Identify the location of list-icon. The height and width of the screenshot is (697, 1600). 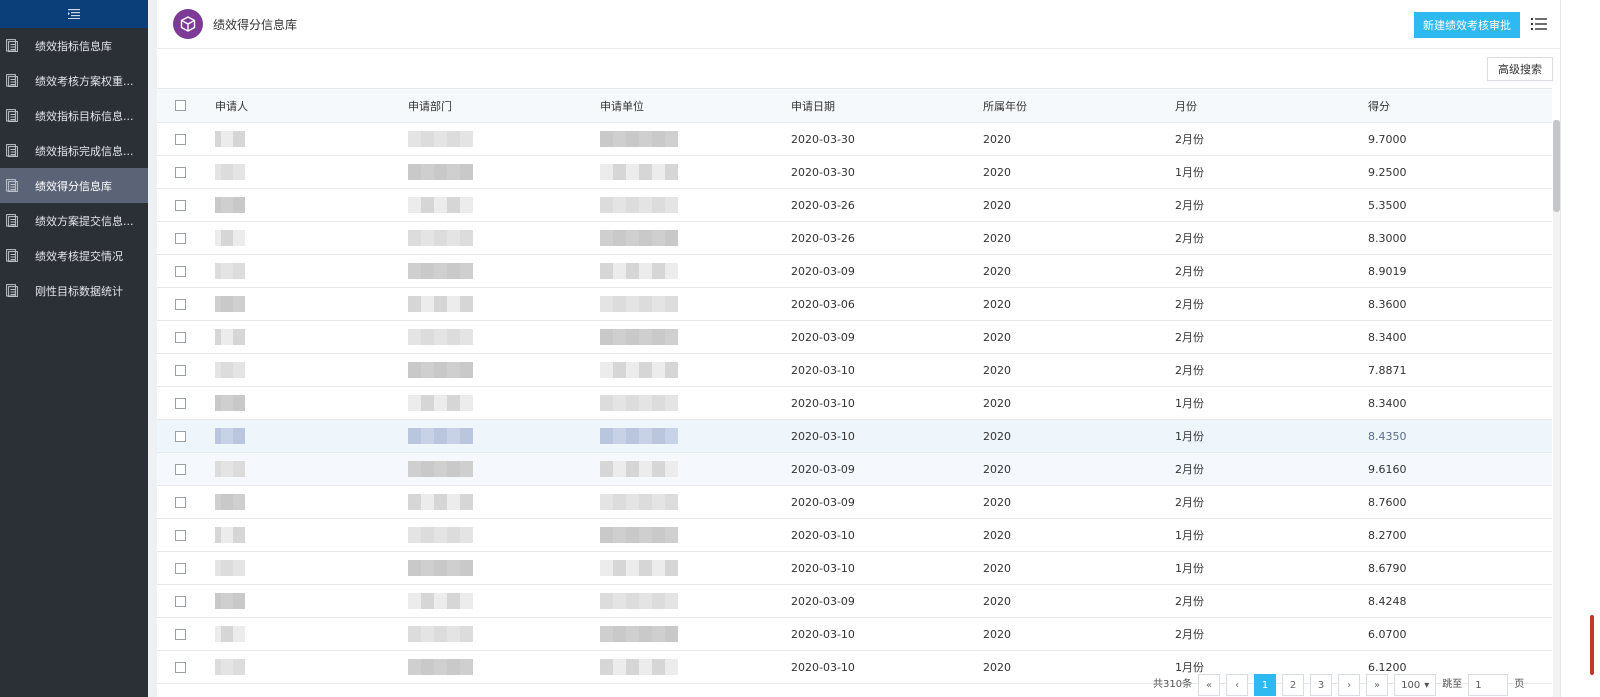
(1539, 24).